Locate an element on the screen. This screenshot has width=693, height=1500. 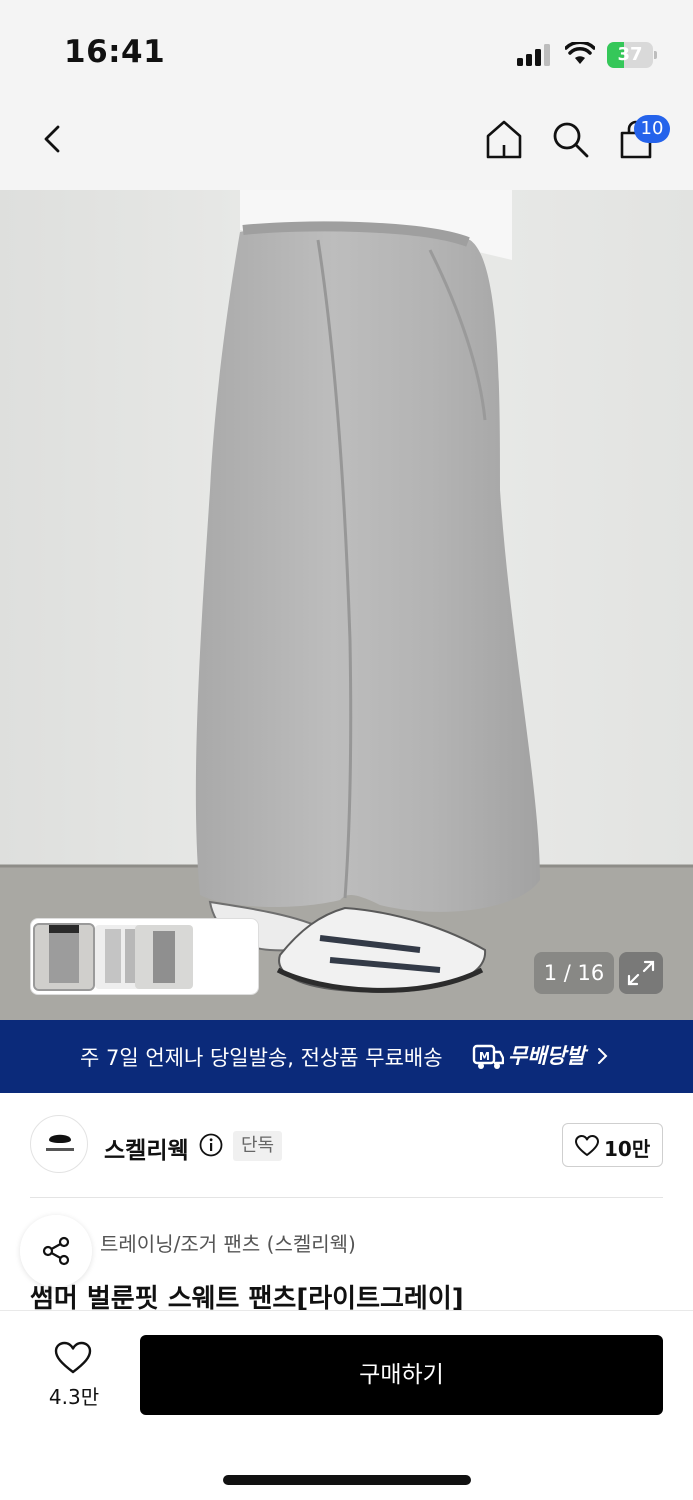
delivery-truck-icon: M is located at coordinates (488, 1056).